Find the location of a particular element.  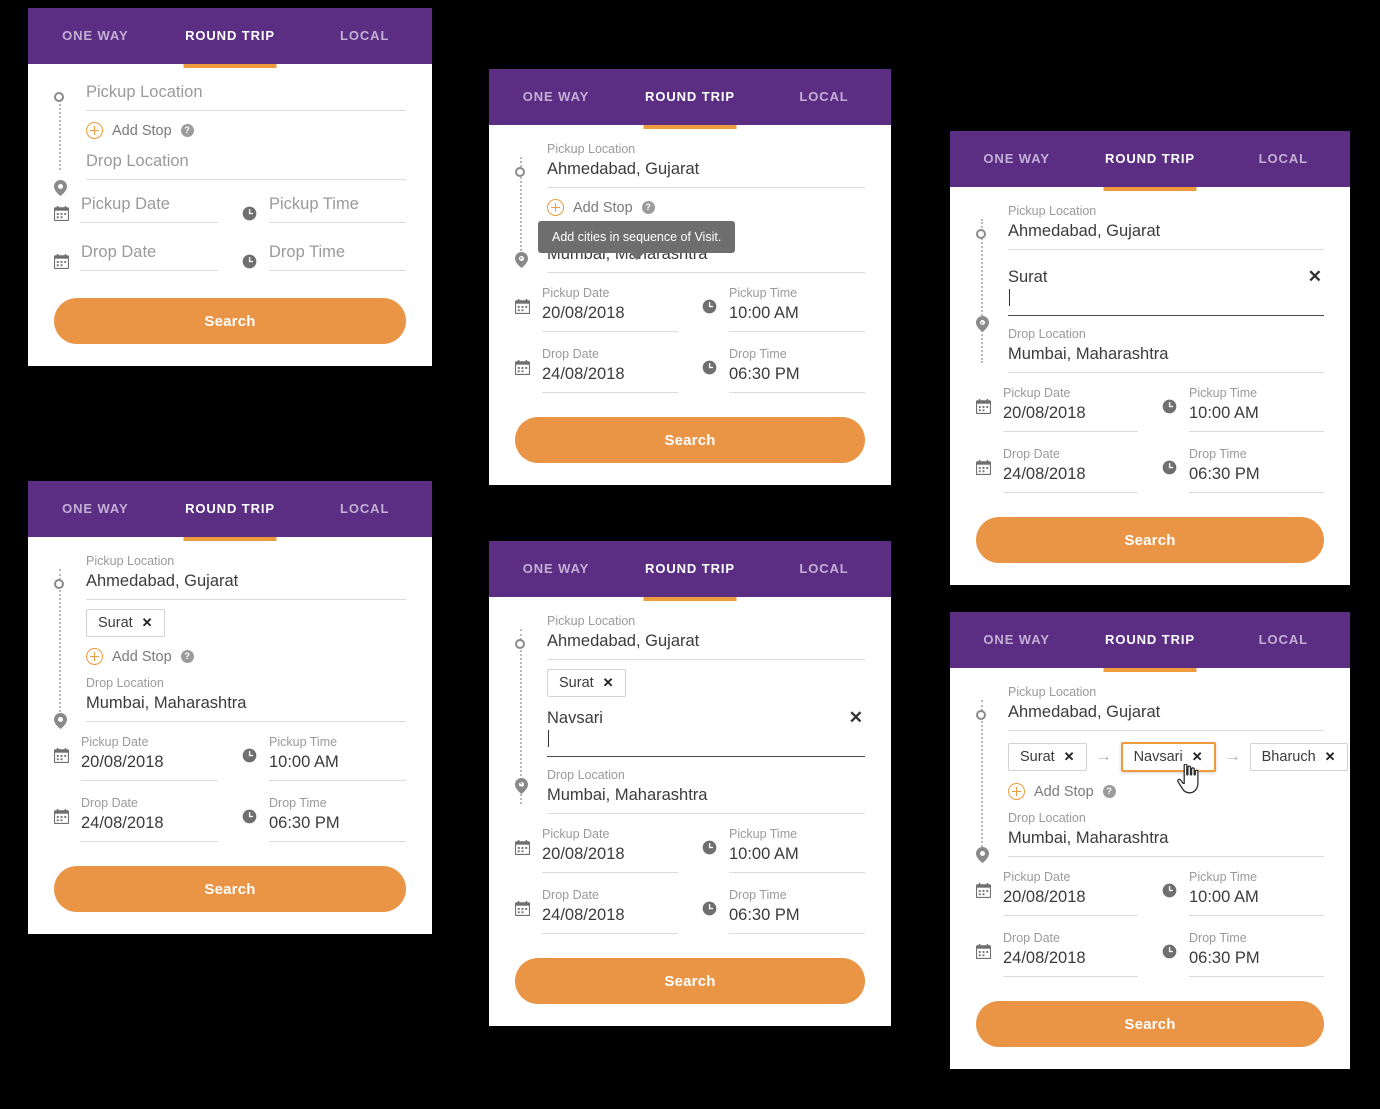

stop-typing-field: Surat ✕ is located at coordinates (1166, 289).